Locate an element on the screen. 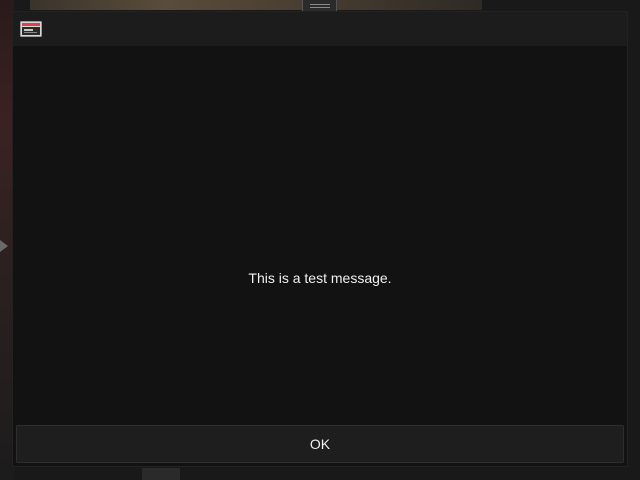  app-window-icon is located at coordinates (31, 29).